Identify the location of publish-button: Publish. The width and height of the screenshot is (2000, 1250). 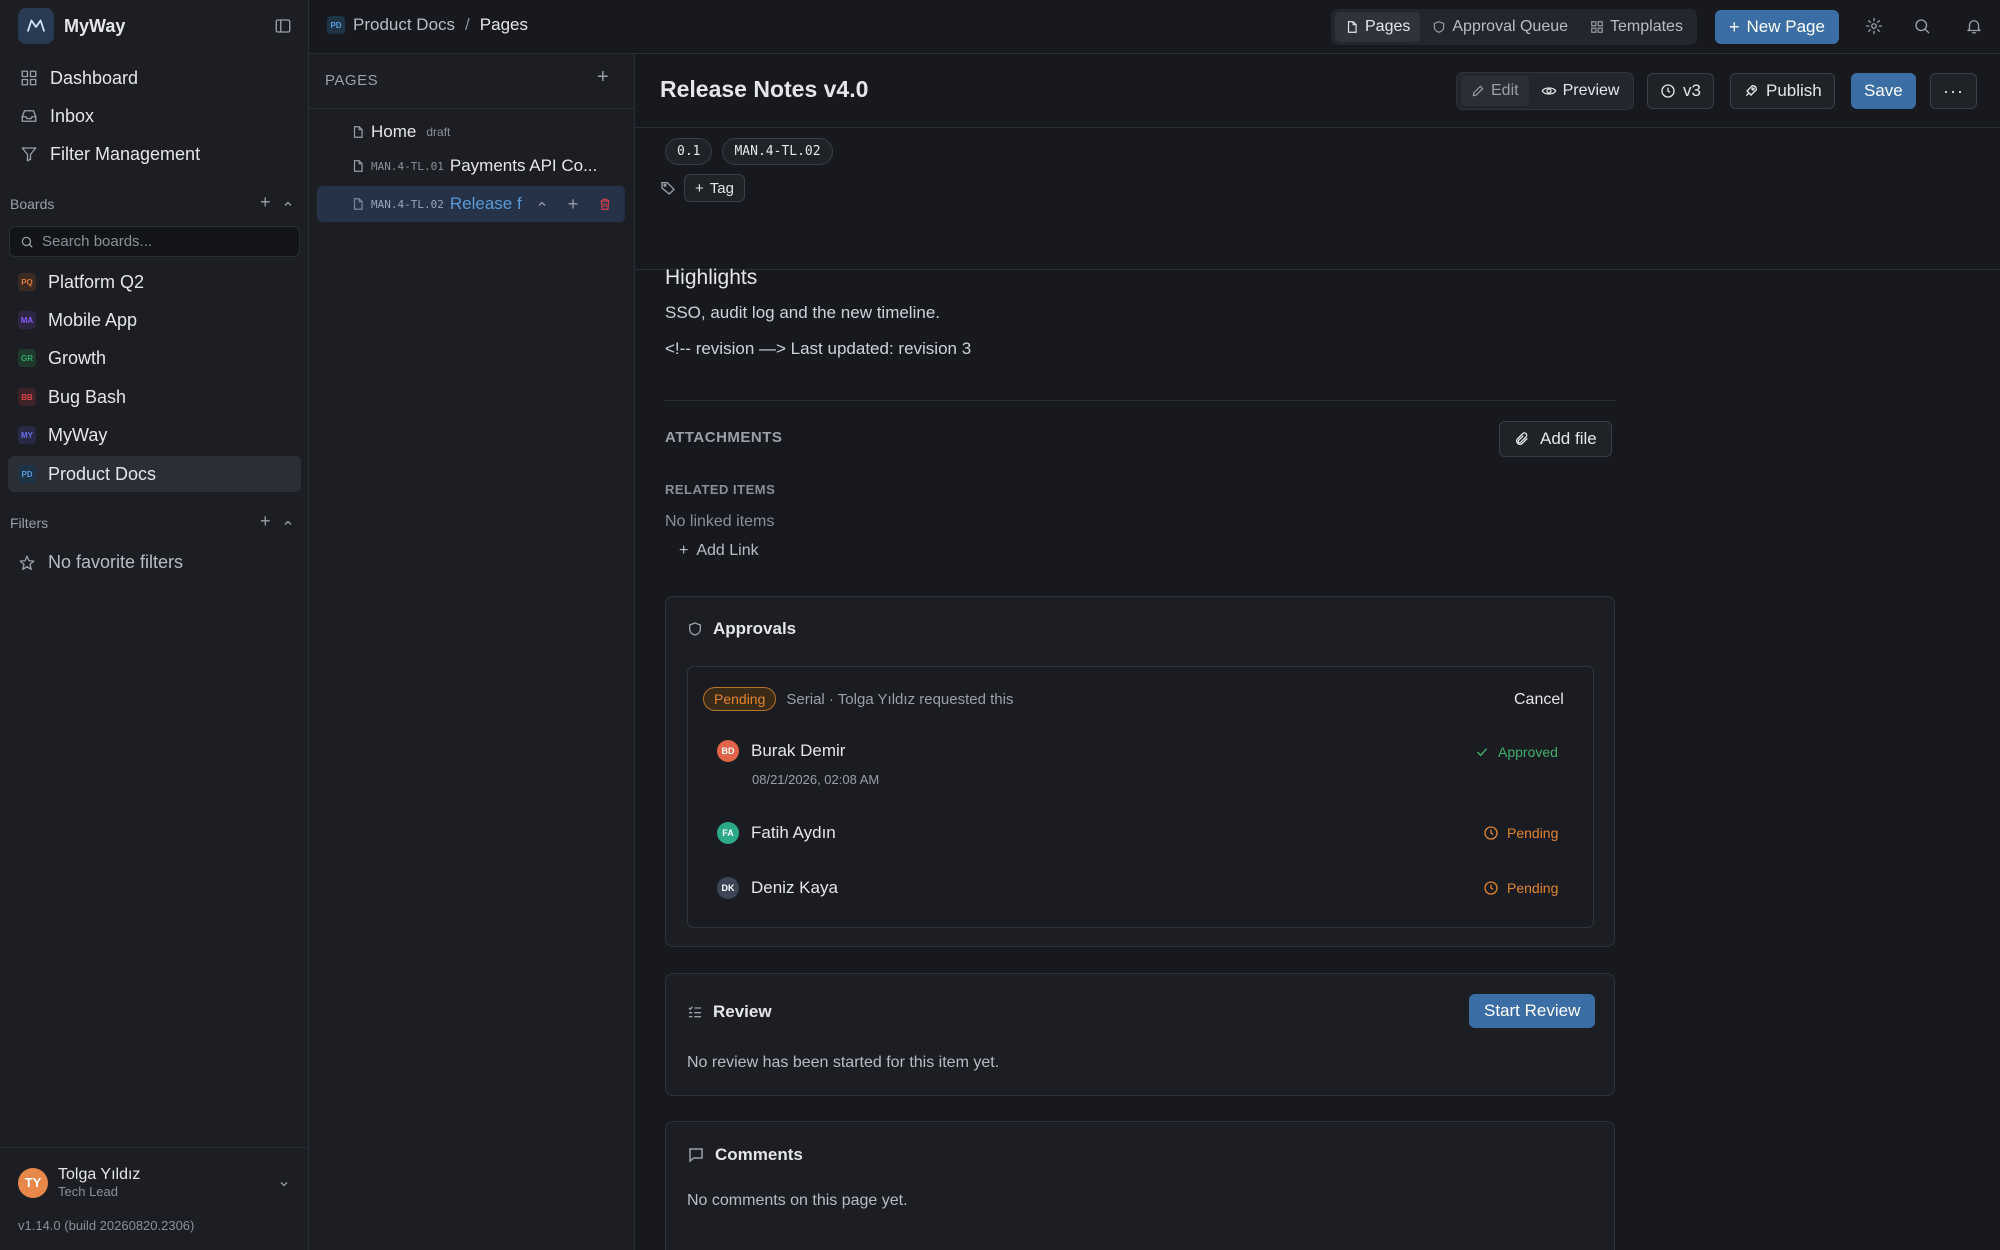
(1782, 91).